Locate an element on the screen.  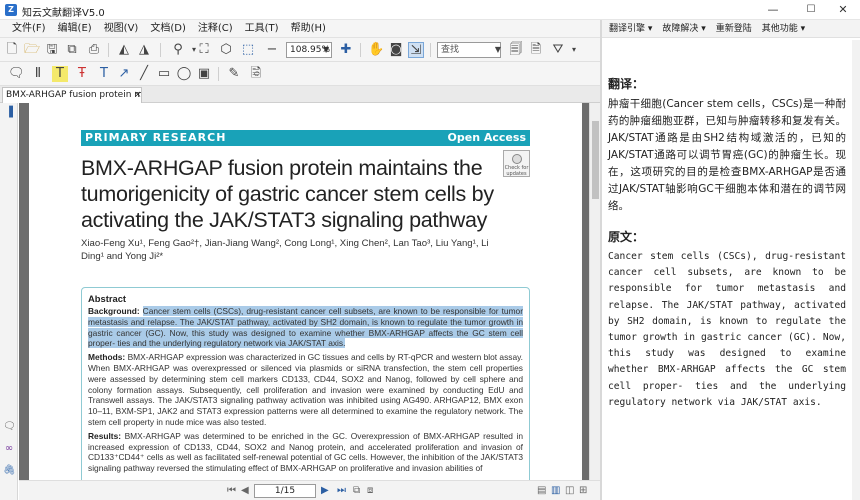
flip-right-icon: ◮ is located at coordinates (144, 50).